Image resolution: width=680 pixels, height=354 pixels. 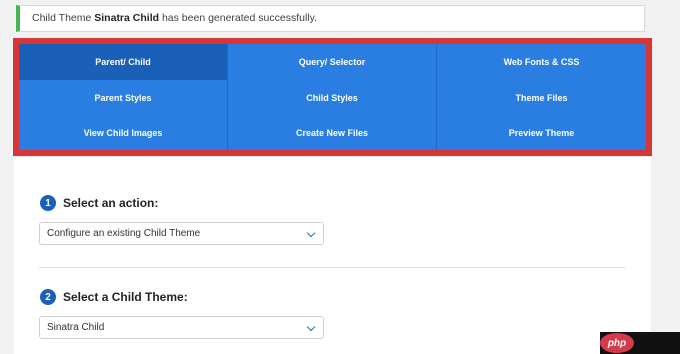 What do you see at coordinates (541, 98) in the screenshot?
I see `tab-theme-files: Theme Files` at bounding box center [541, 98].